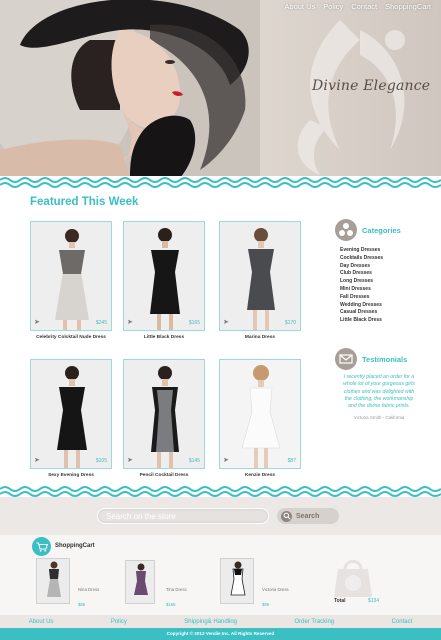 The width and height of the screenshot is (441, 640). I want to click on nav-policy: Policy, so click(333, 6).